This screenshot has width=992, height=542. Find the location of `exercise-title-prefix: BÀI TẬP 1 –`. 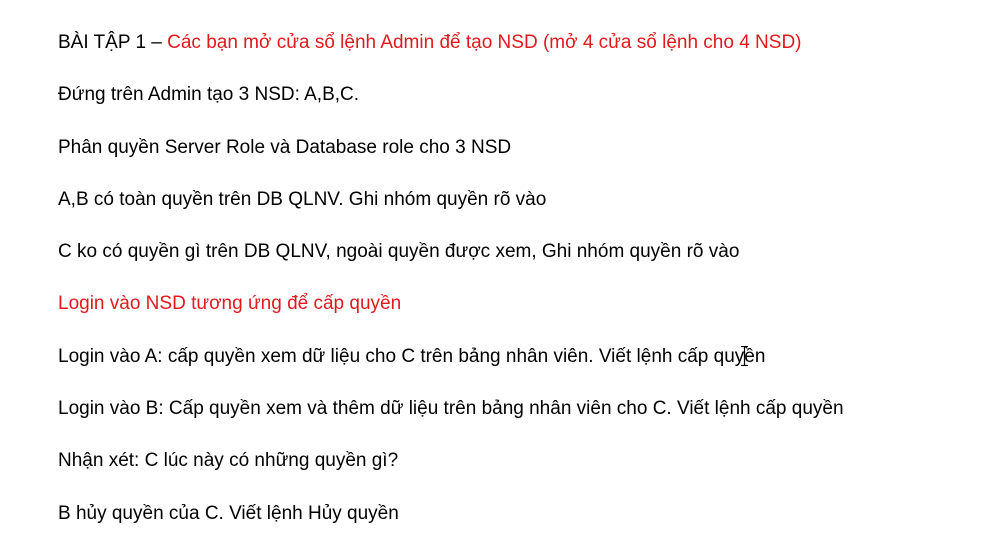

exercise-title-prefix: BÀI TẬP 1 – is located at coordinates (113, 42).